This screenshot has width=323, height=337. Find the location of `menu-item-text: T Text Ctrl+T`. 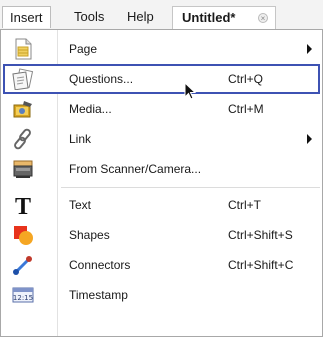

menu-item-text: T Text Ctrl+T is located at coordinates (161, 205).